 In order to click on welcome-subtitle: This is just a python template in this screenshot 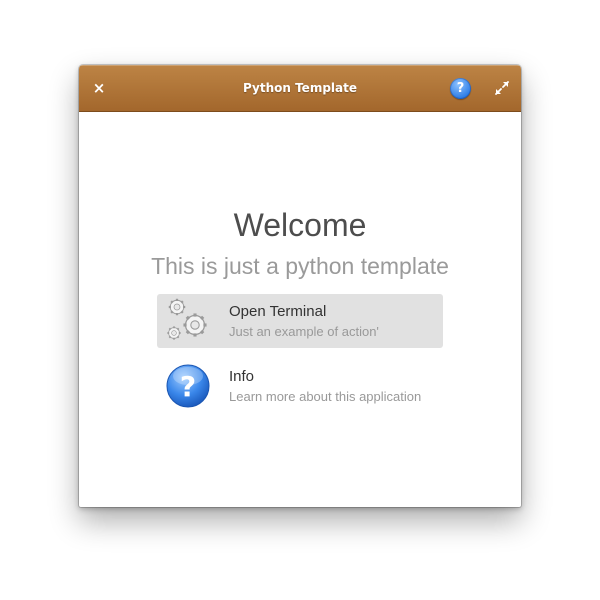, I will do `click(300, 266)`.